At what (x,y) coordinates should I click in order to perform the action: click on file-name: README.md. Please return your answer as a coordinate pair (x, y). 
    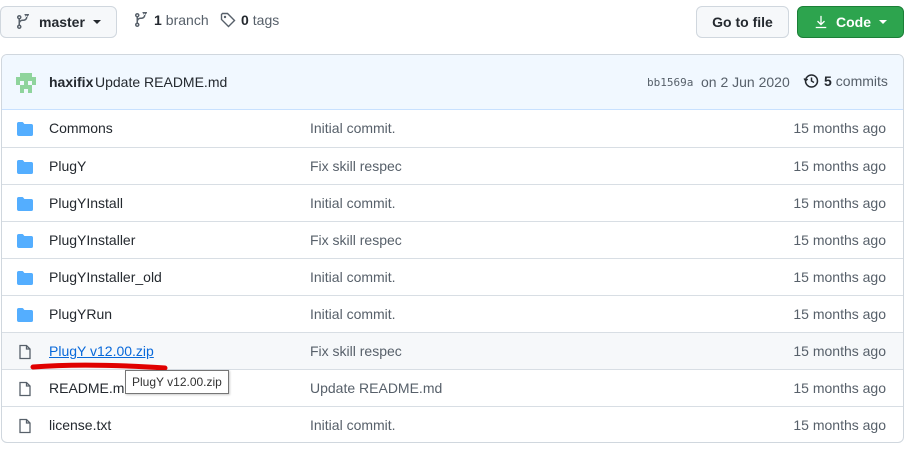
    Looking at the image, I should click on (90, 388).